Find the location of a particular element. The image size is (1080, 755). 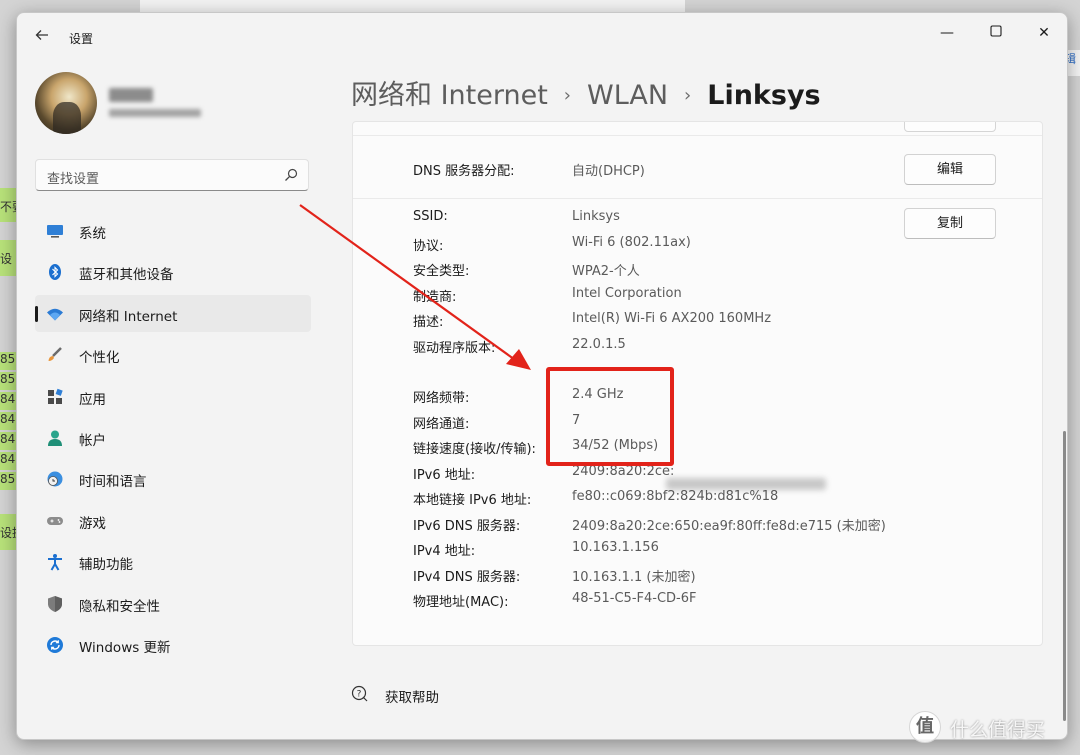

description-value: Intel(R) Wi-Fi 6 AX200 160MHz is located at coordinates (672, 318).